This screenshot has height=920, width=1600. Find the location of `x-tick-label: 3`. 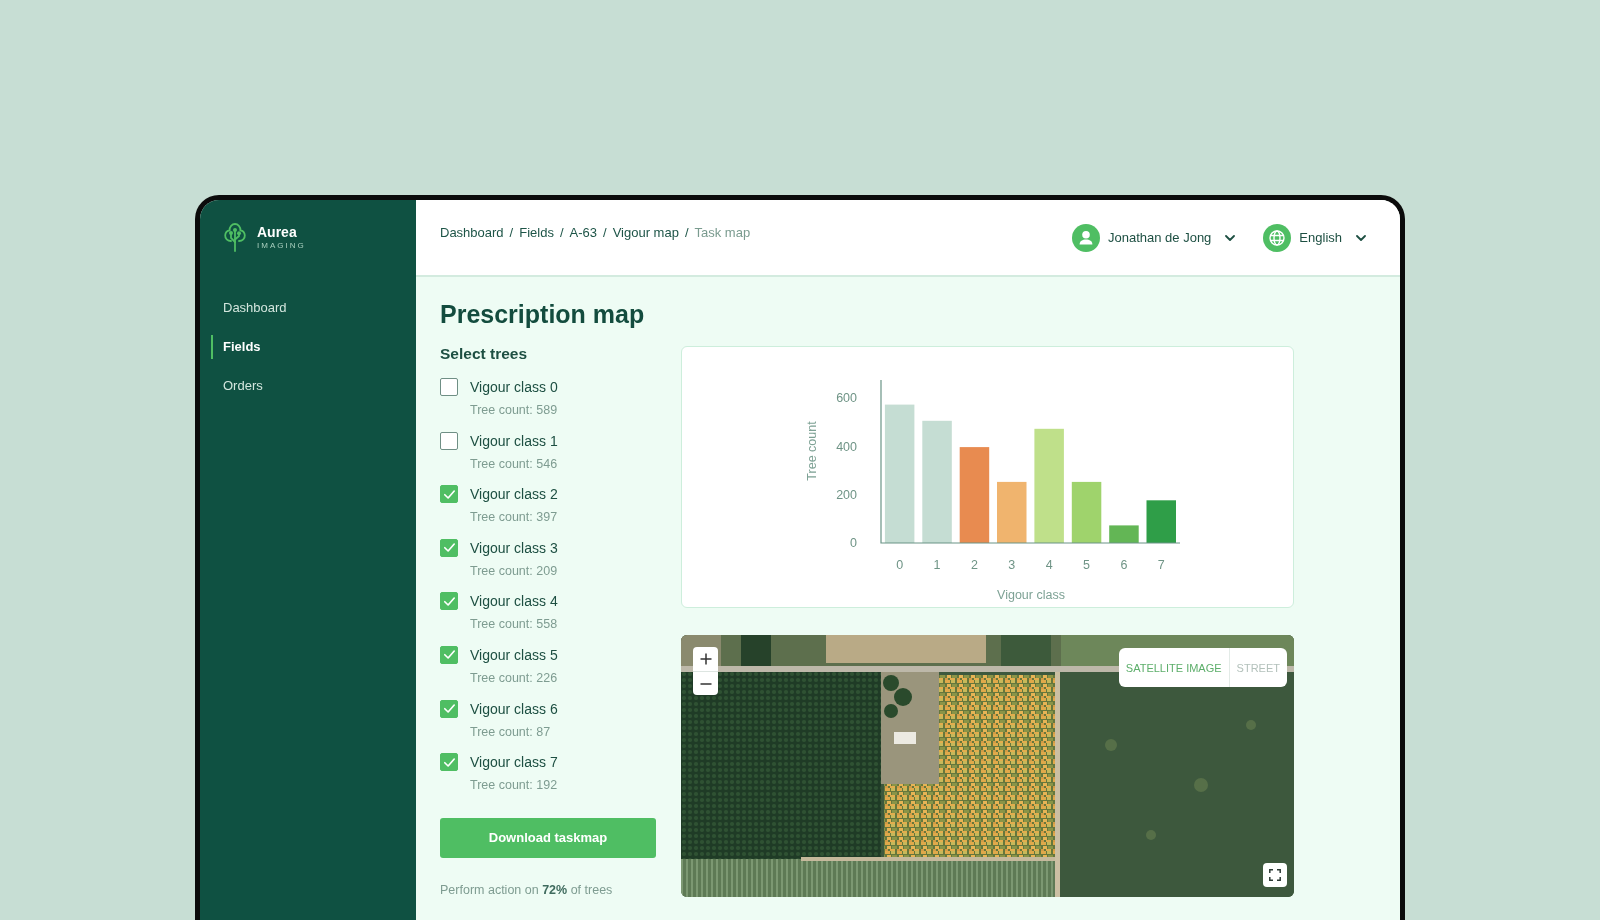

x-tick-label: 3 is located at coordinates (1012, 565).